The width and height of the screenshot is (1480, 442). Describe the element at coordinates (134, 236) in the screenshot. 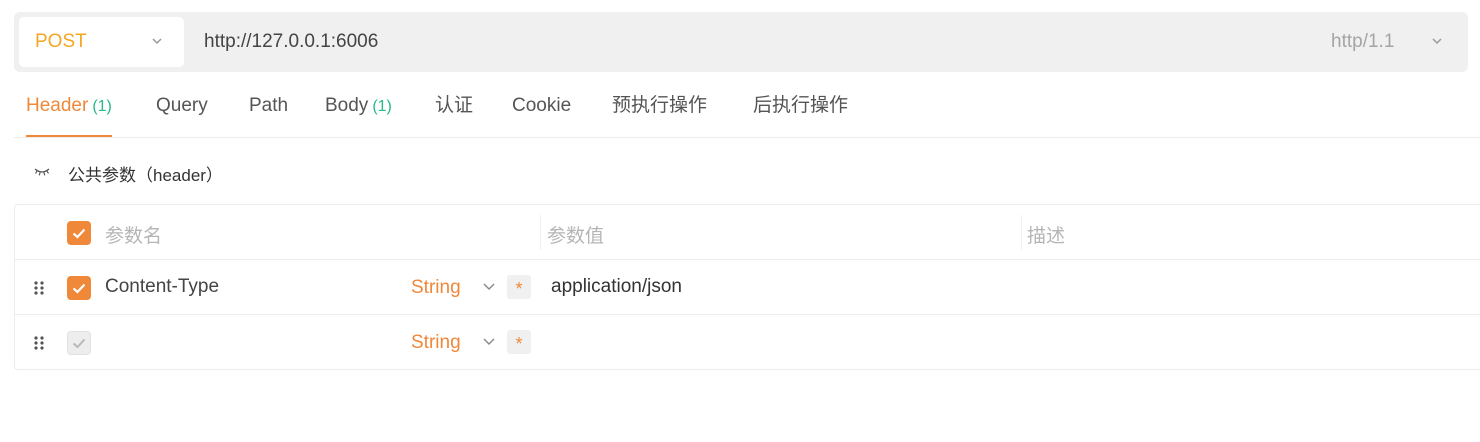

I see `column-header-name: 参数名` at that location.